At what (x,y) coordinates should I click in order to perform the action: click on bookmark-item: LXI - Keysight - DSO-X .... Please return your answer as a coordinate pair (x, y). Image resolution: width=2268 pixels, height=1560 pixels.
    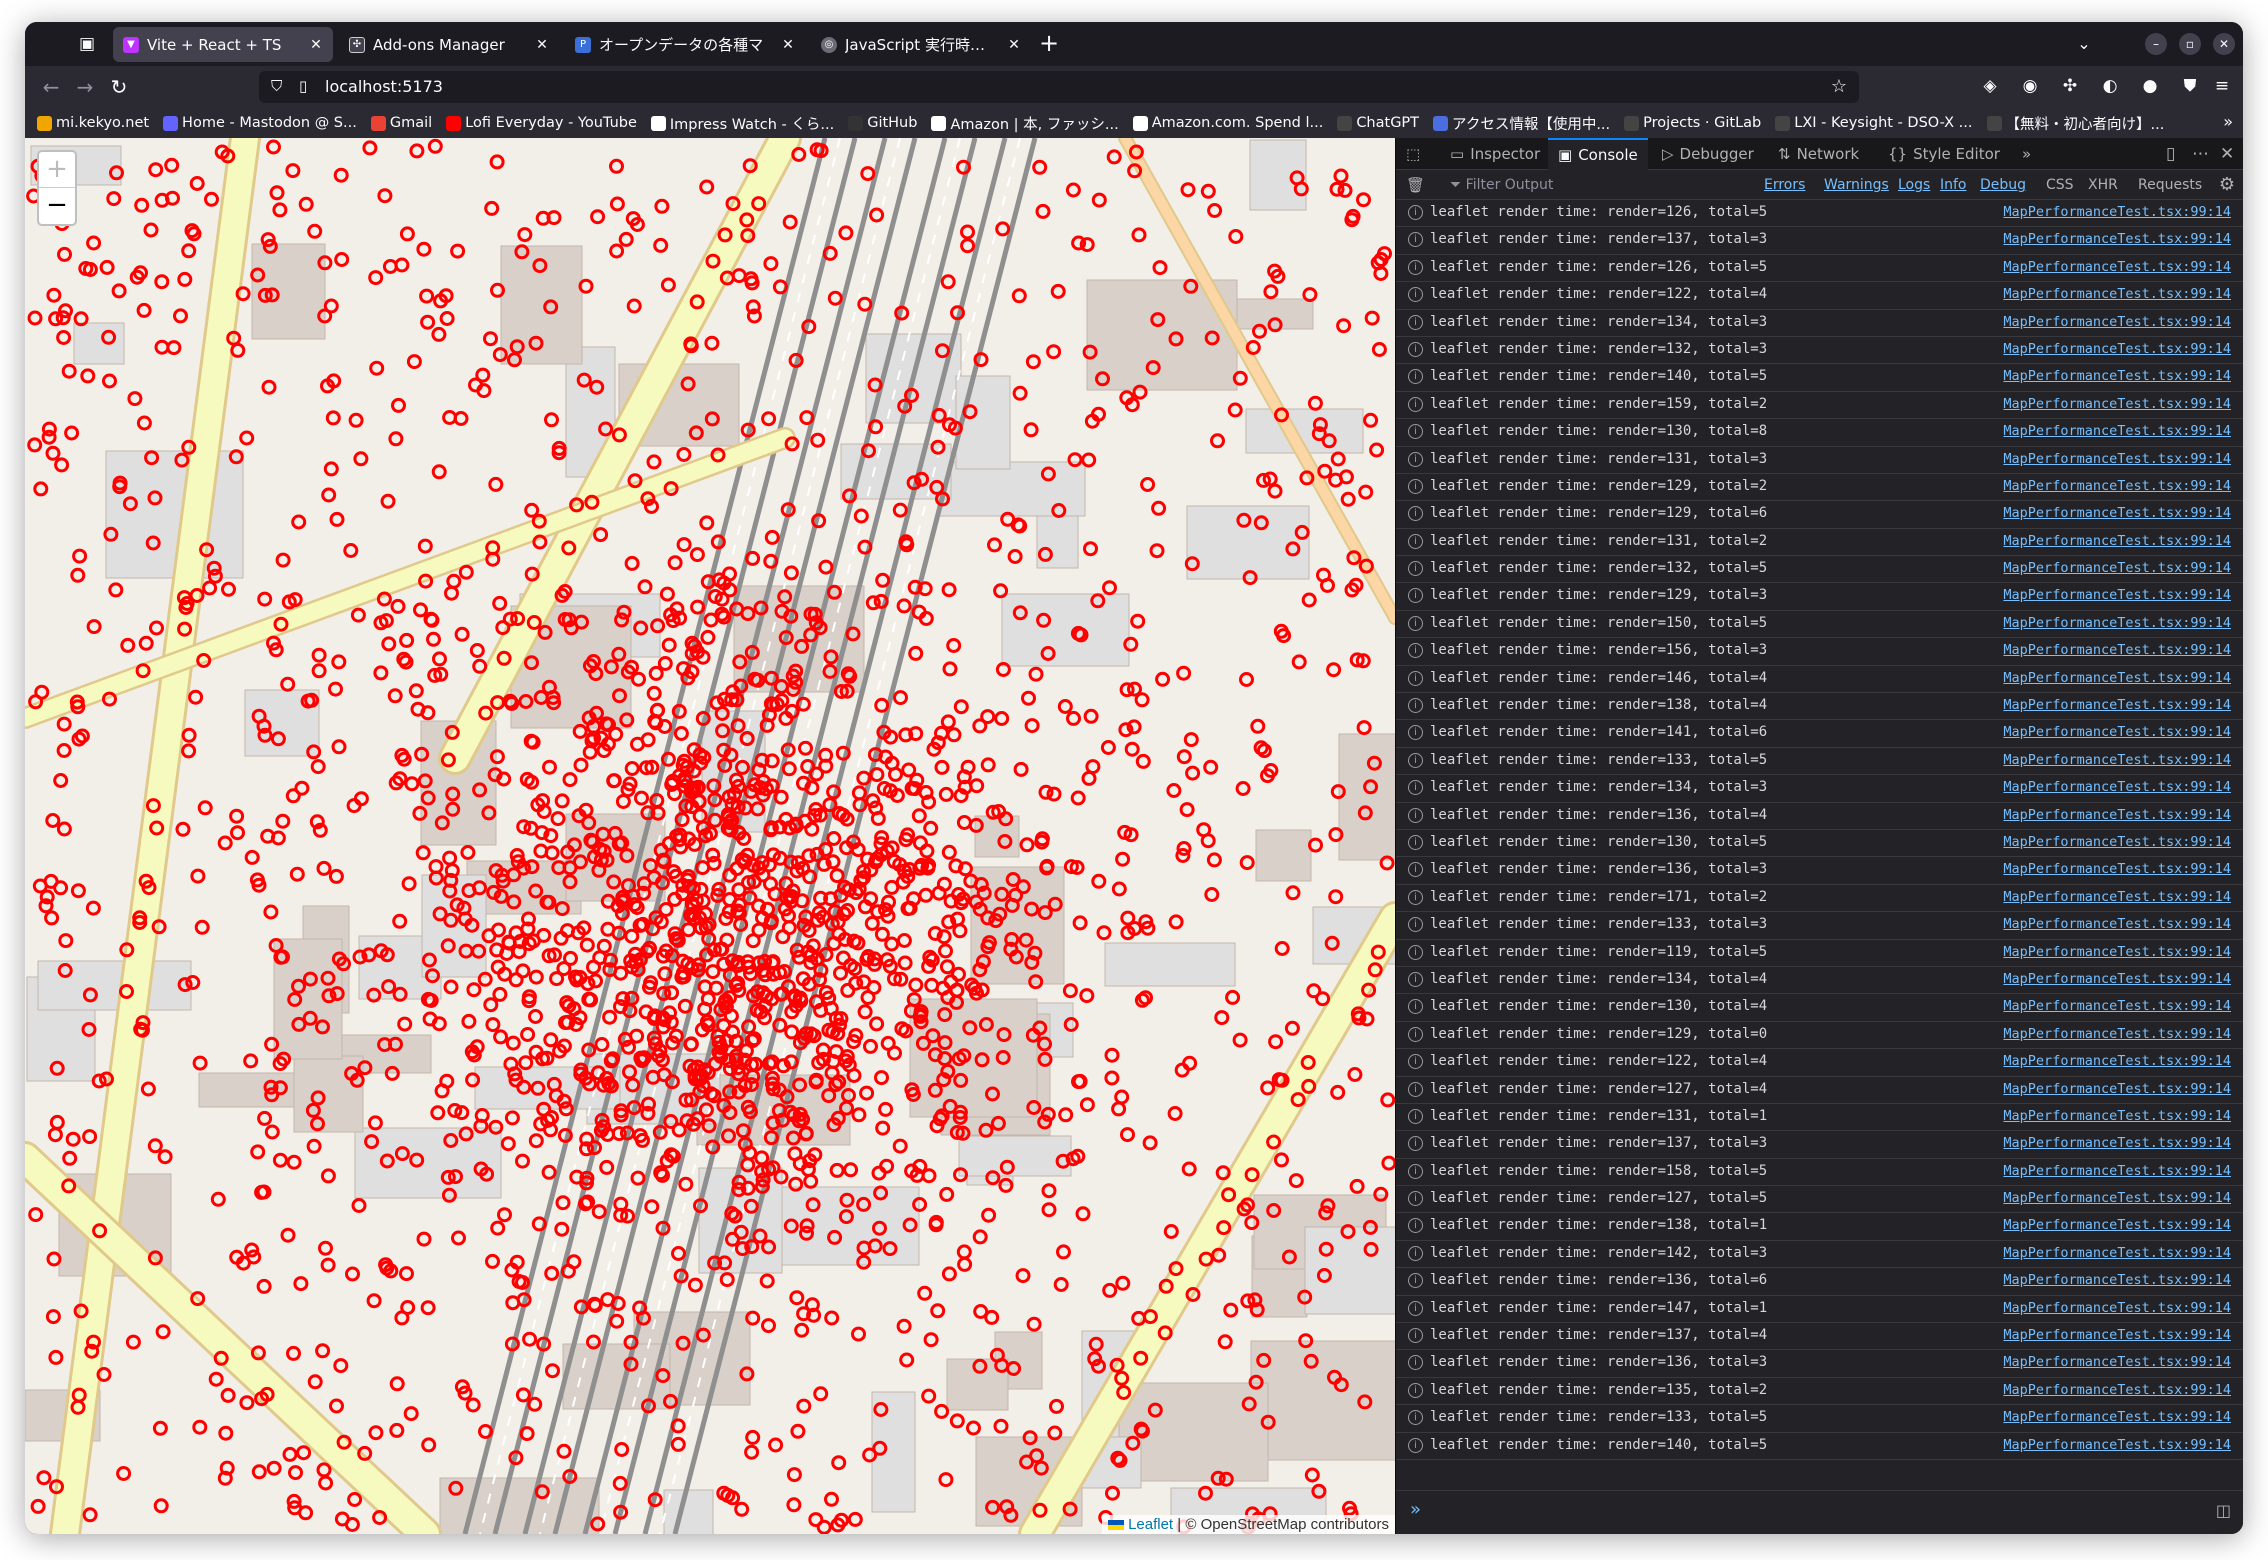
    Looking at the image, I should click on (1874, 123).